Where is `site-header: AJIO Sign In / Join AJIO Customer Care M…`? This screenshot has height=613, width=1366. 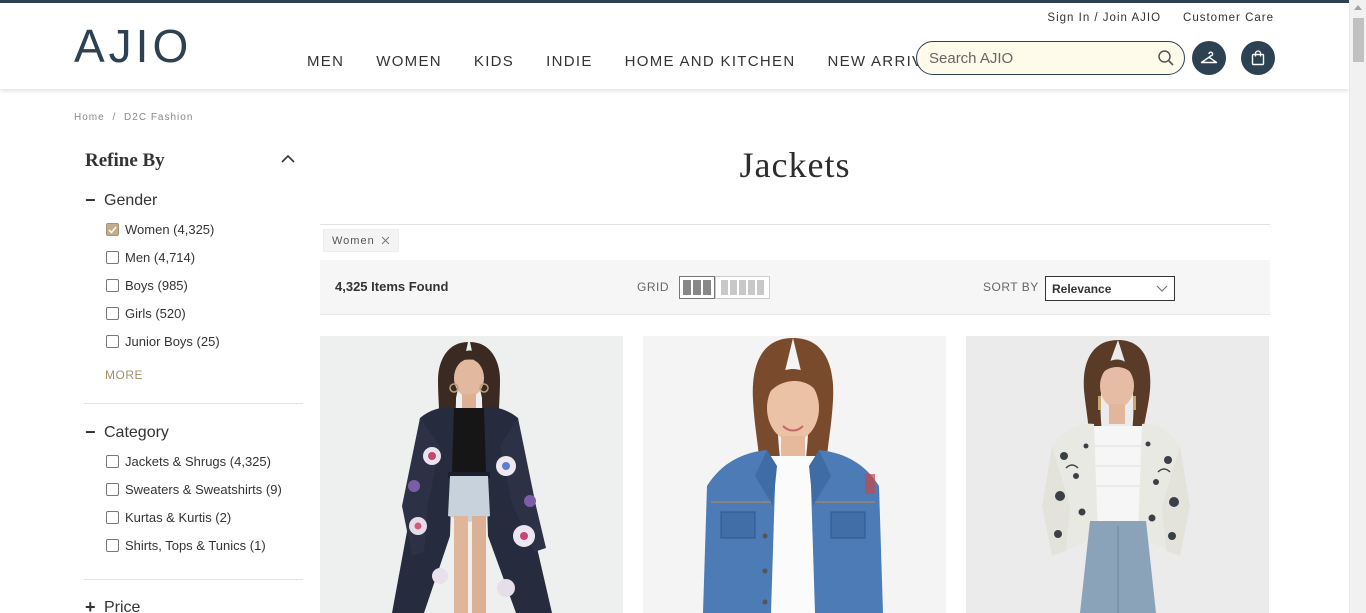
site-header: AJIO Sign In / Join AJIO Customer Care M… is located at coordinates (674, 46).